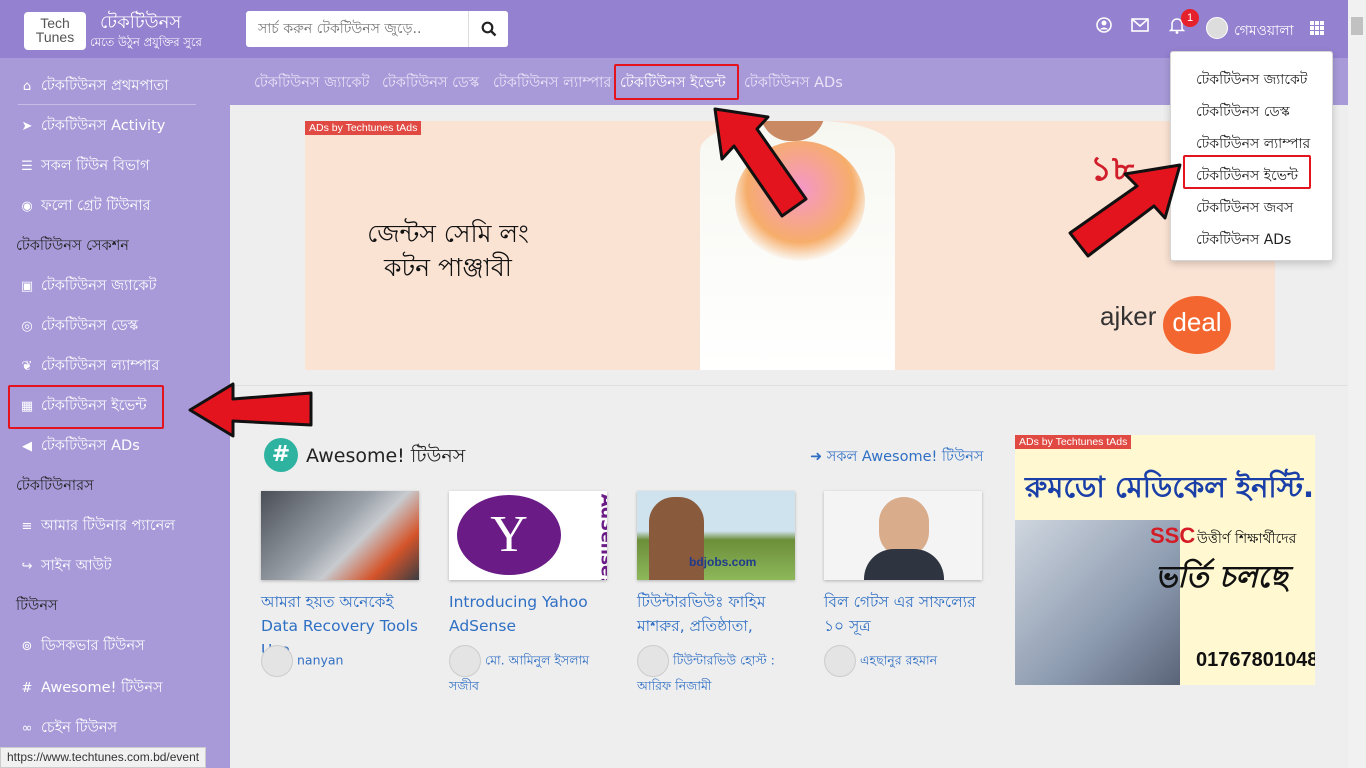 The width and height of the screenshot is (1366, 768). What do you see at coordinates (793, 84) in the screenshot?
I see `subnav-ads: টেকটিউনস ADs` at bounding box center [793, 84].